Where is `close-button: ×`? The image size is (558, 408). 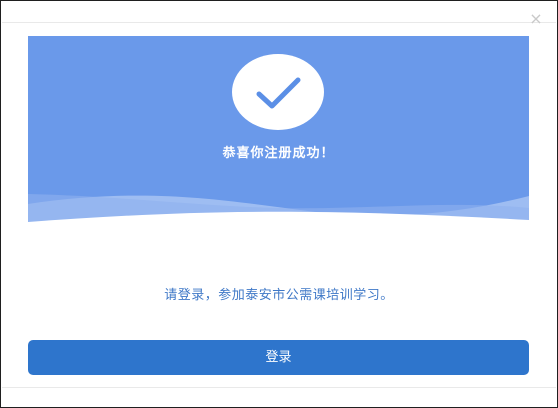 close-button: × is located at coordinates (536, 19).